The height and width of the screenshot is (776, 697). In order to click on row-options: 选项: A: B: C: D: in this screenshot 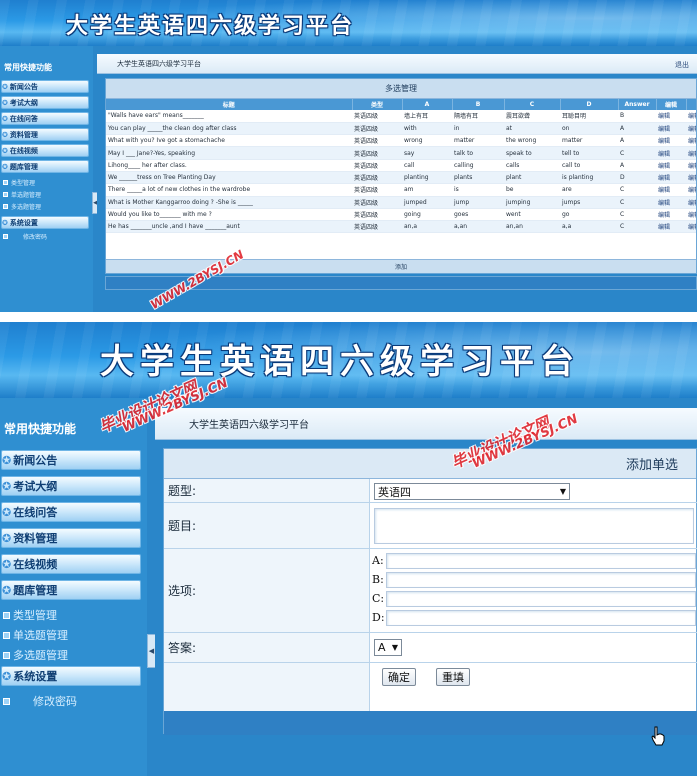, I will do `click(430, 591)`.